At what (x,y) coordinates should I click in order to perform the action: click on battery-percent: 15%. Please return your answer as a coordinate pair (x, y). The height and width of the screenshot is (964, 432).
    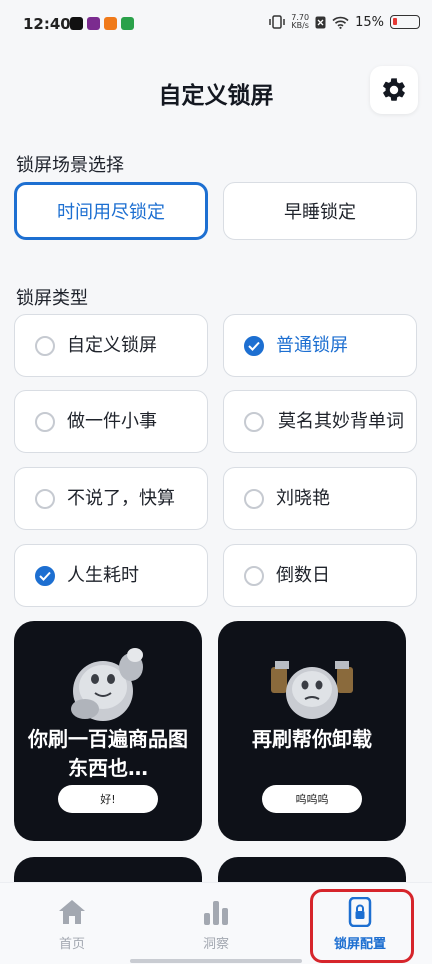
    Looking at the image, I should click on (369, 22).